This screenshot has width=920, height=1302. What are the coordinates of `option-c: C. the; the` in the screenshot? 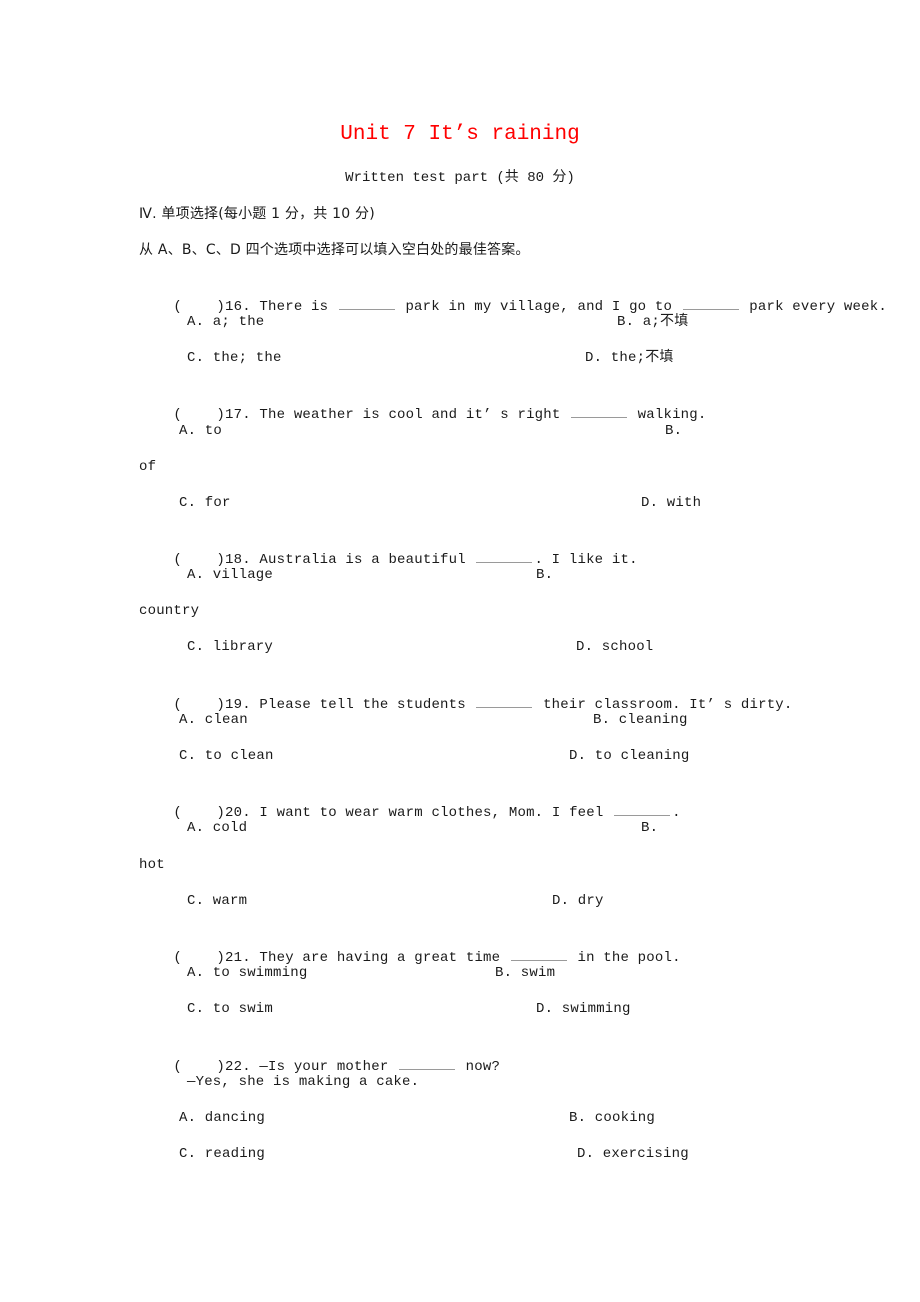 It's located at (234, 358).